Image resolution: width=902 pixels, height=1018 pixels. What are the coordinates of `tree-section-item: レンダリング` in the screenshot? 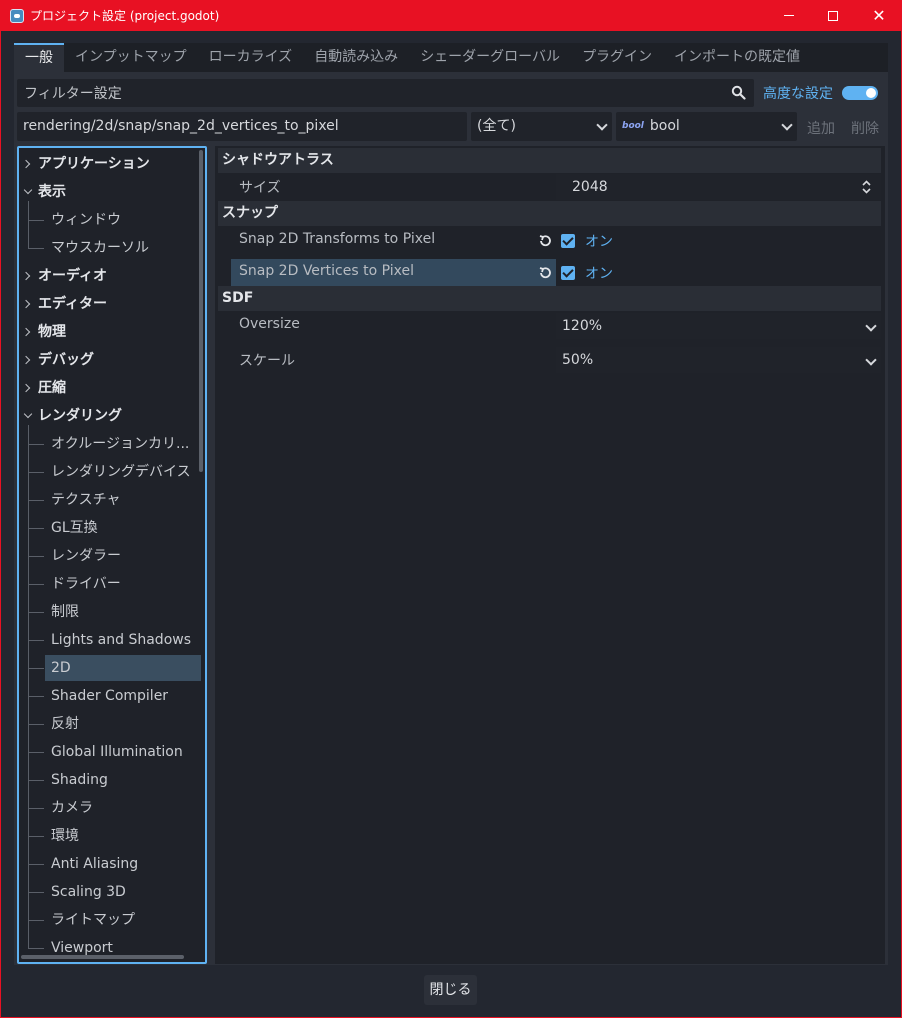 It's located at (111, 416).